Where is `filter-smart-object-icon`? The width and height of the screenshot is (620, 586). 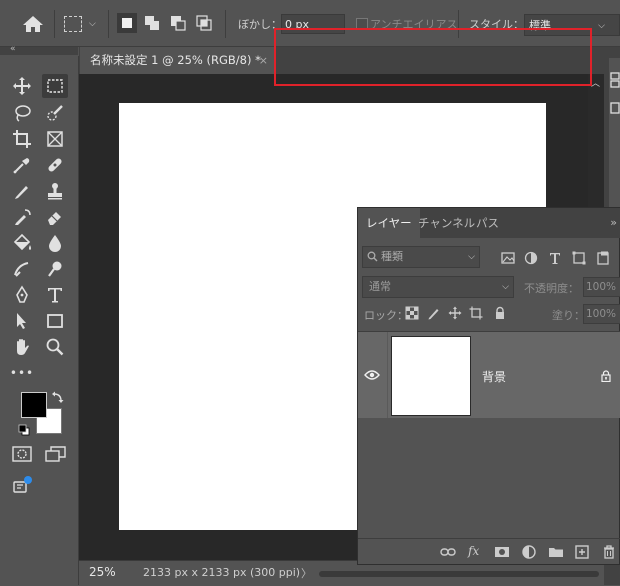 filter-smart-object-icon is located at coordinates (603, 258).